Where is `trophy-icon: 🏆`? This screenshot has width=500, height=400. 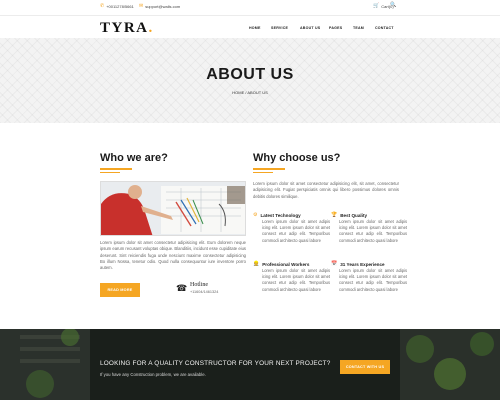
trophy-icon: 🏆 is located at coordinates (334, 215).